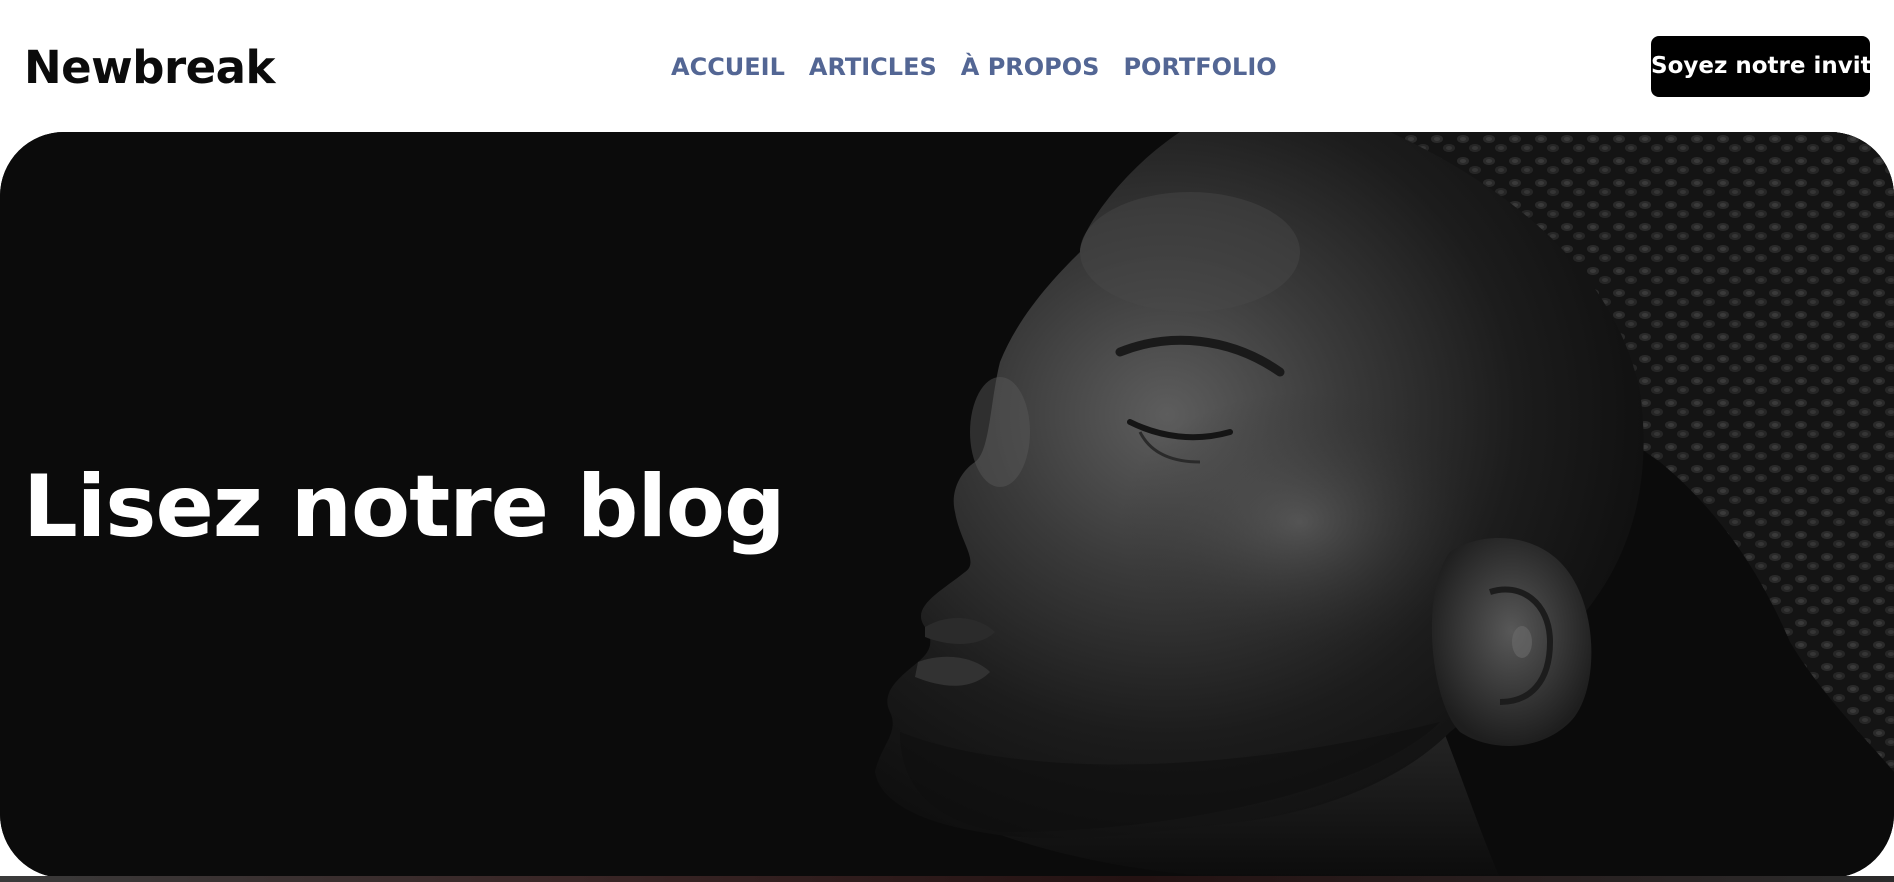  I want to click on main-nav: ACCUEIL ARTICLES À PROPOS PORTFOLIO, so click(974, 67).